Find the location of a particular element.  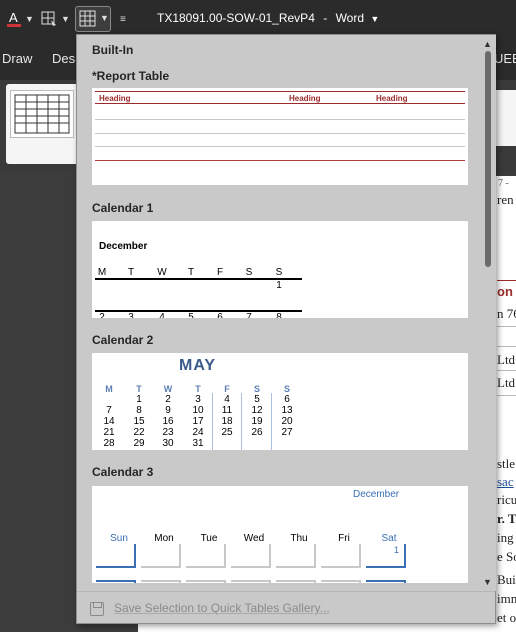

calendar1-day: M is located at coordinates (102, 272).